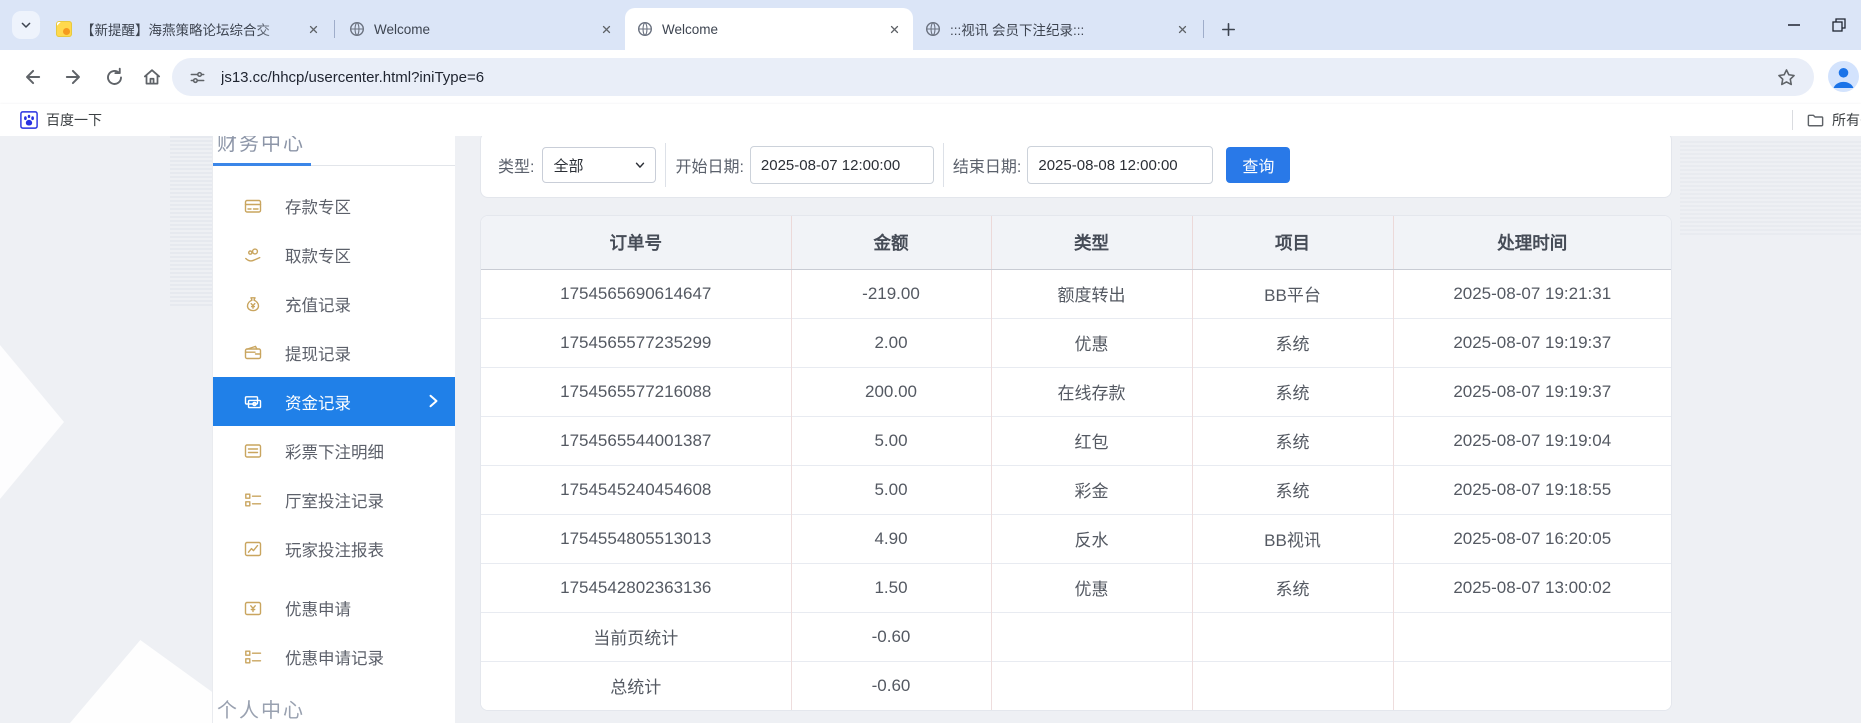 The height and width of the screenshot is (723, 1861). Describe the element at coordinates (636, 685) in the screenshot. I see `table-cell: 总统计` at that location.